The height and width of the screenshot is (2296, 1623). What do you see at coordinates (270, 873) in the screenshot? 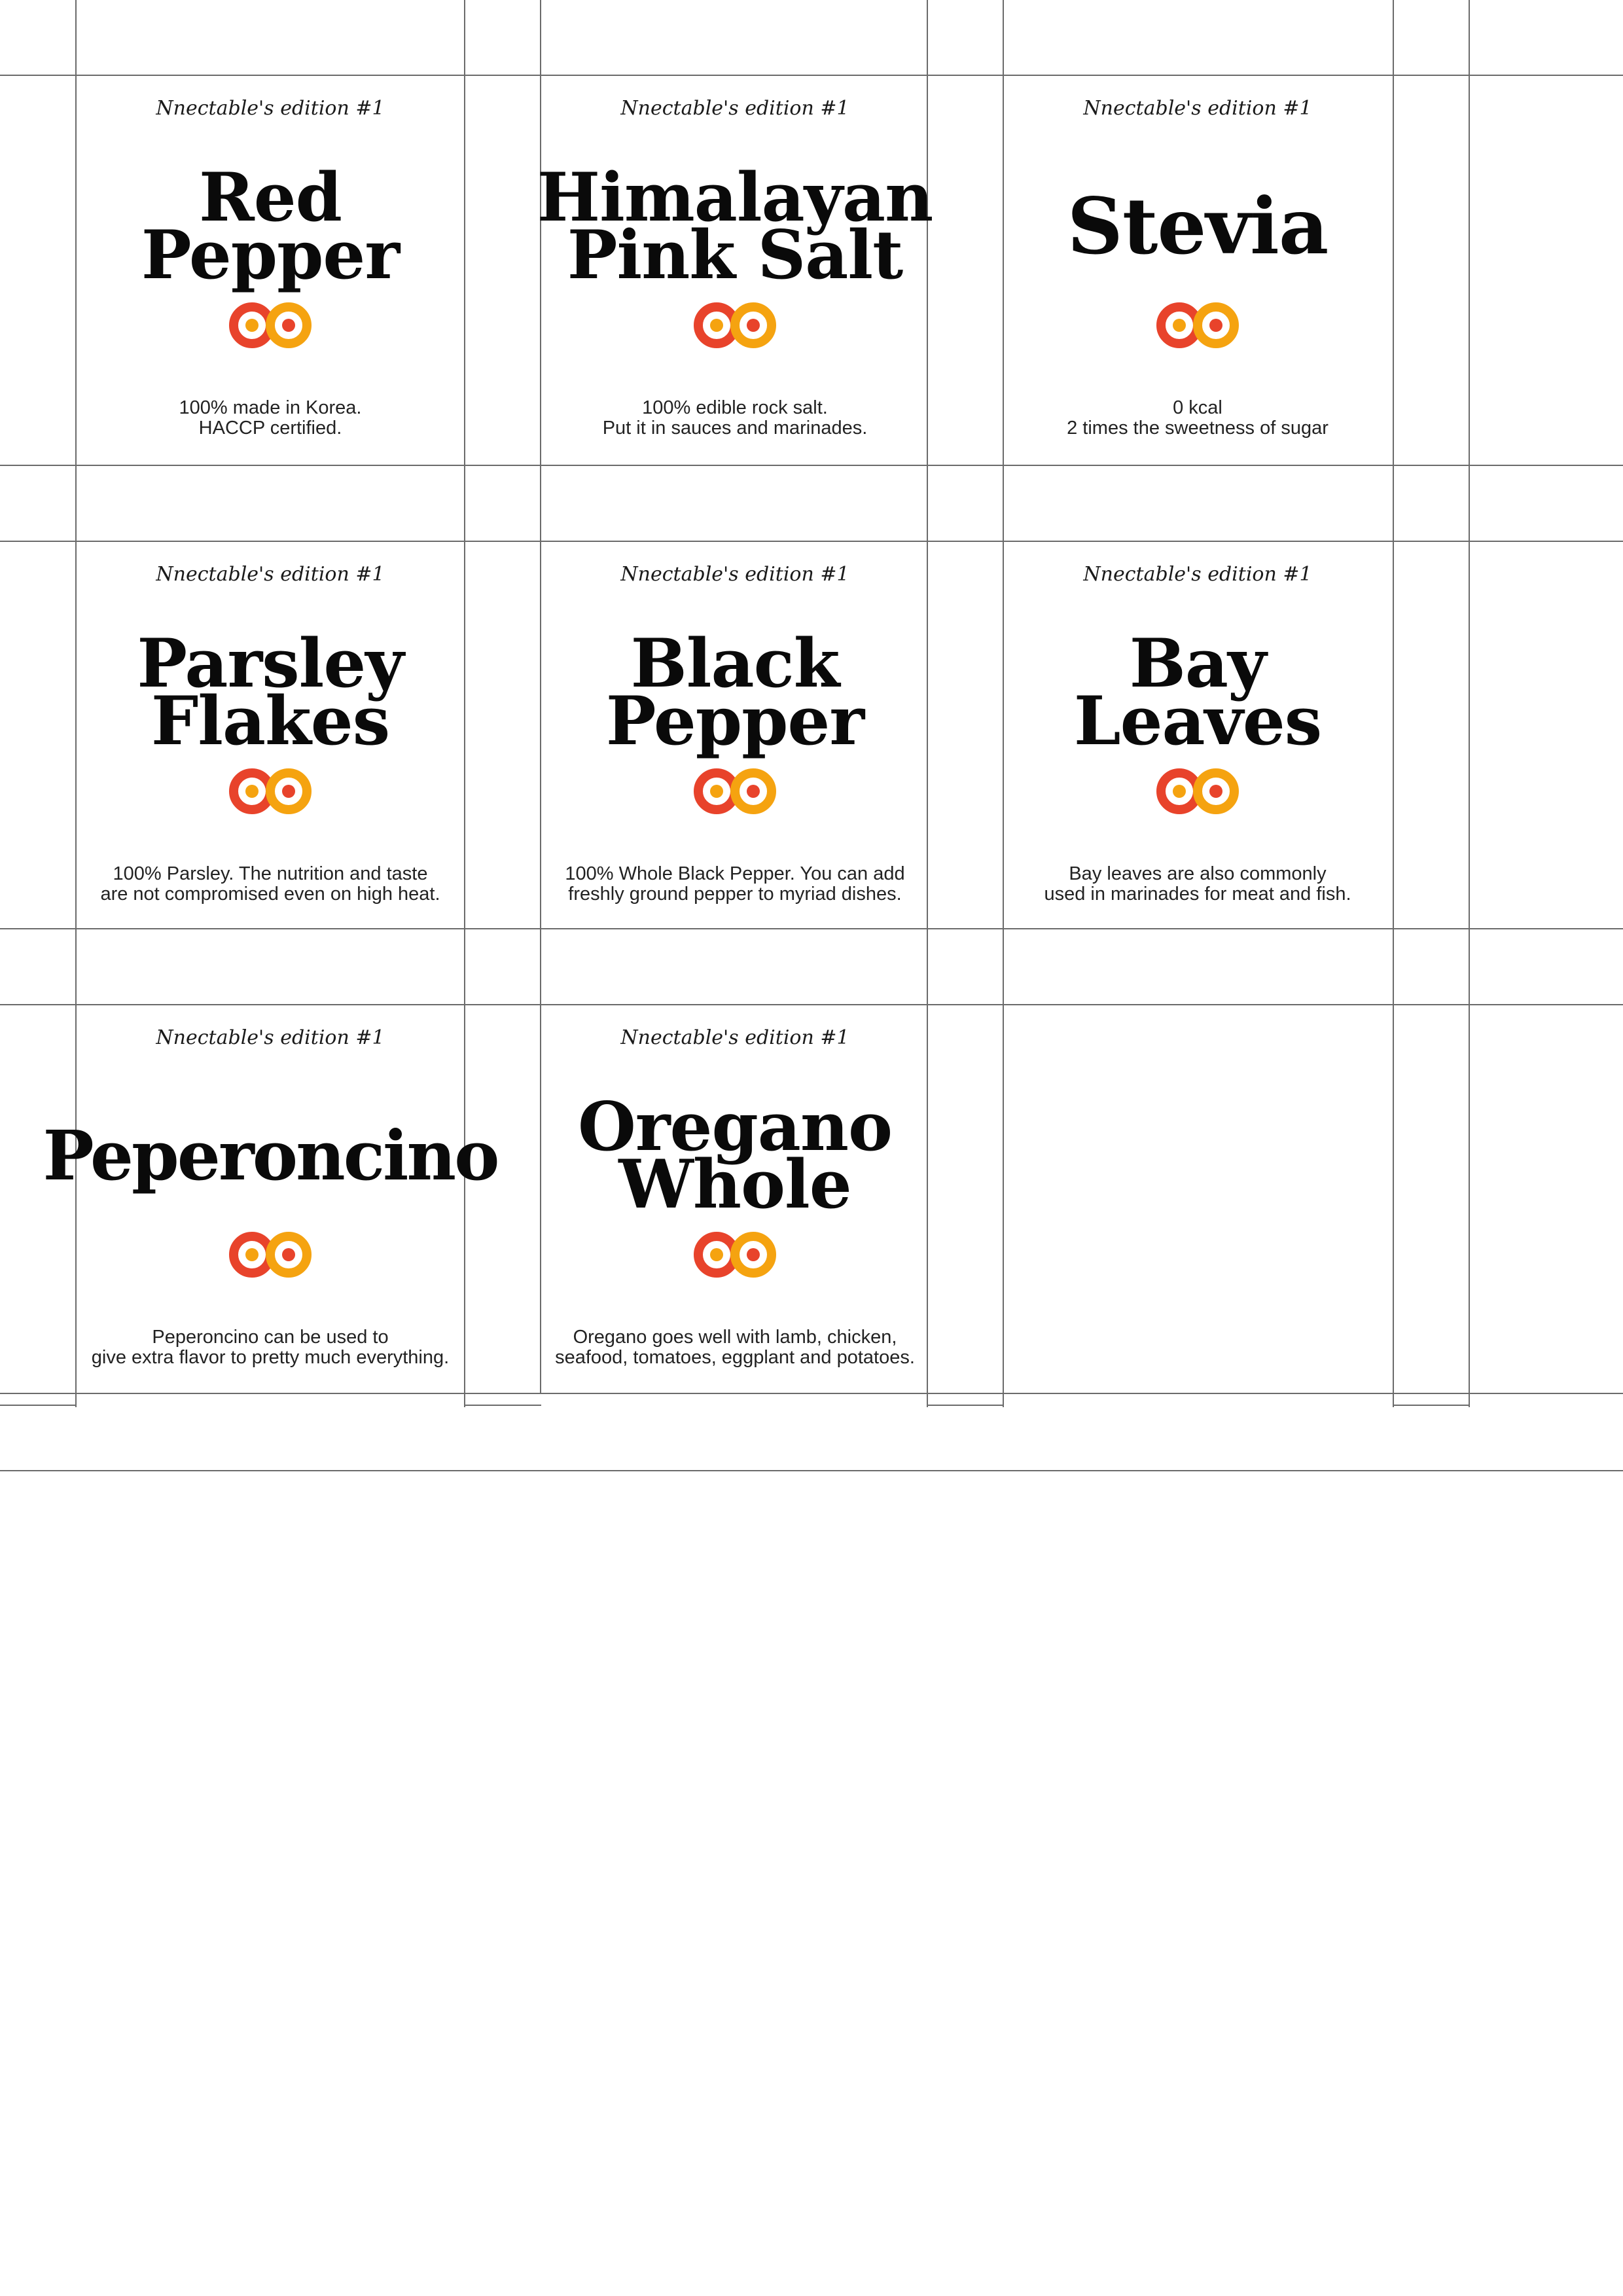
I see `description-line: 100% Parsley. The nutrition and taste` at bounding box center [270, 873].